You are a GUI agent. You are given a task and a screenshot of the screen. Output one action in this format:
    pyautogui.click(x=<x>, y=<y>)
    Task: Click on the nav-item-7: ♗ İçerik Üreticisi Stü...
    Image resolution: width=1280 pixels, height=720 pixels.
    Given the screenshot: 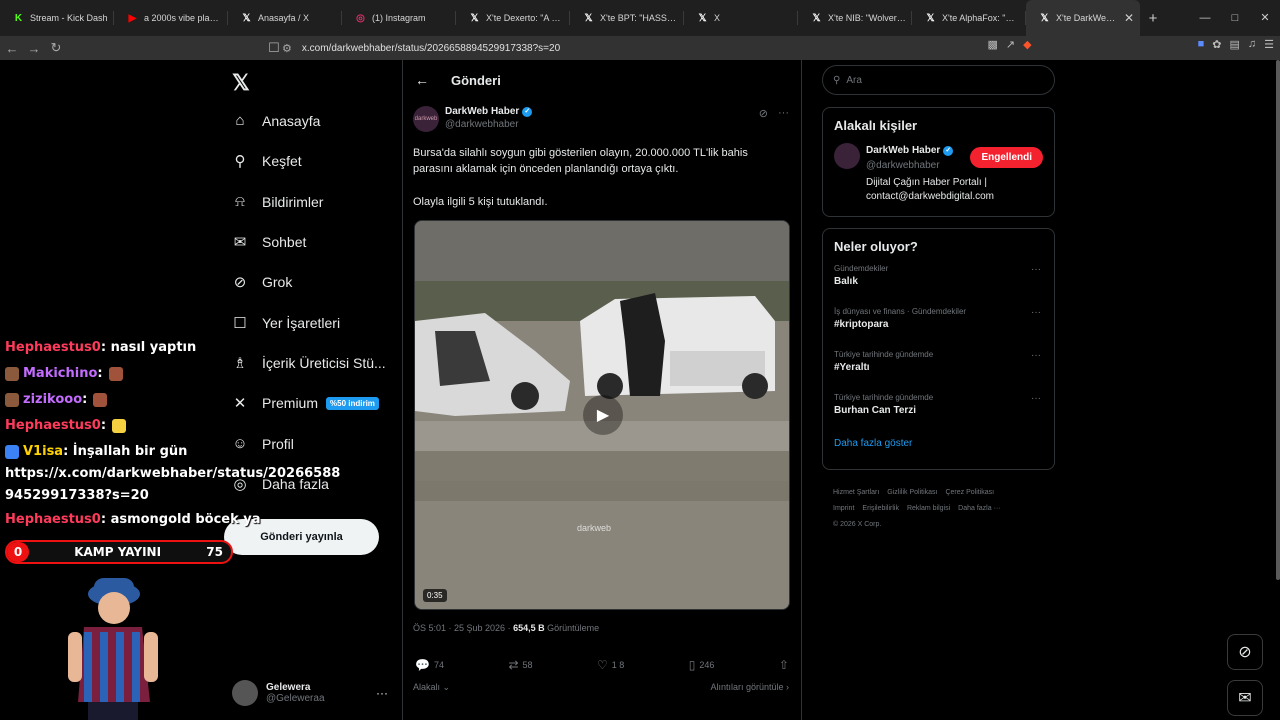 What is the action you would take?
    pyautogui.click(x=308, y=363)
    